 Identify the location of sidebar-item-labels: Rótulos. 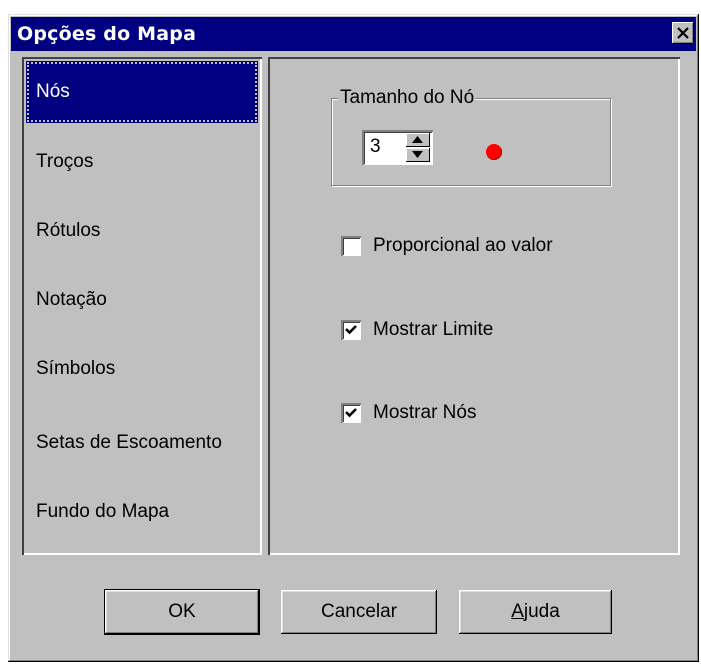
(142, 231).